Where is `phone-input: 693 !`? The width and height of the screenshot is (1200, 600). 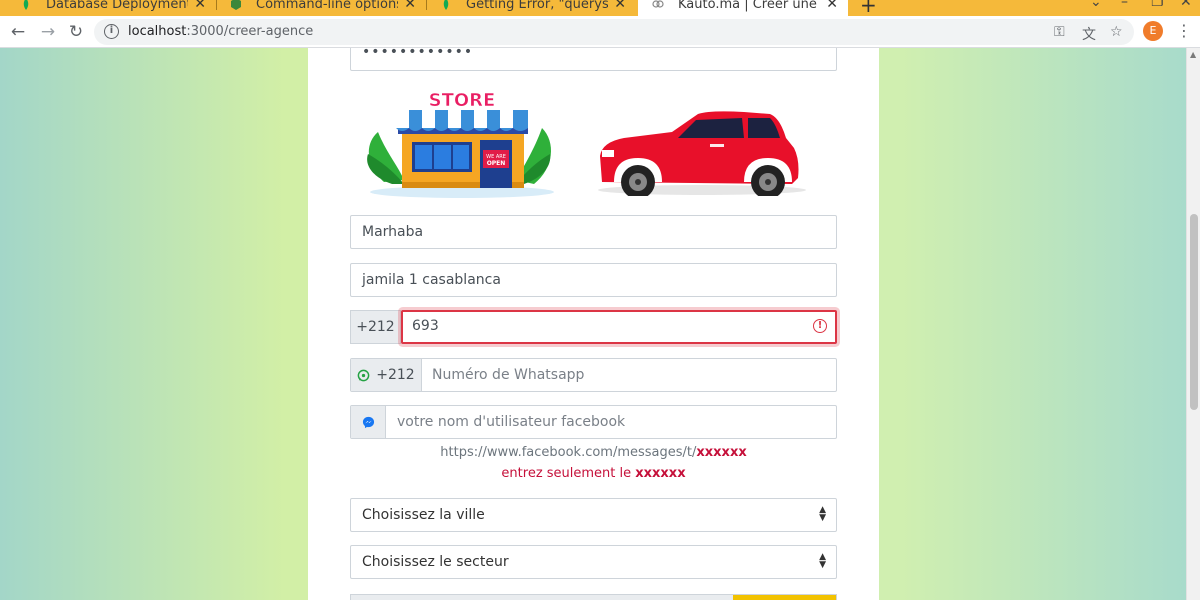 phone-input: 693 ! is located at coordinates (619, 327).